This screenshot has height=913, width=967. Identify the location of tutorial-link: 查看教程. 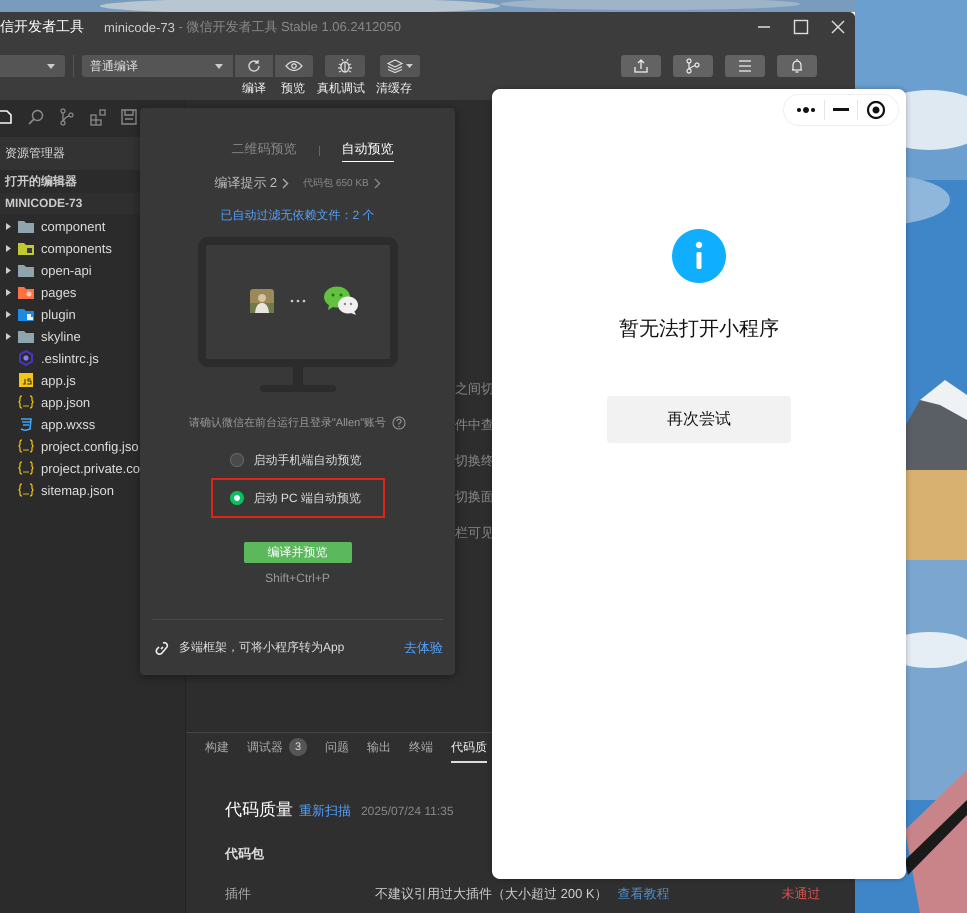
(644, 894).